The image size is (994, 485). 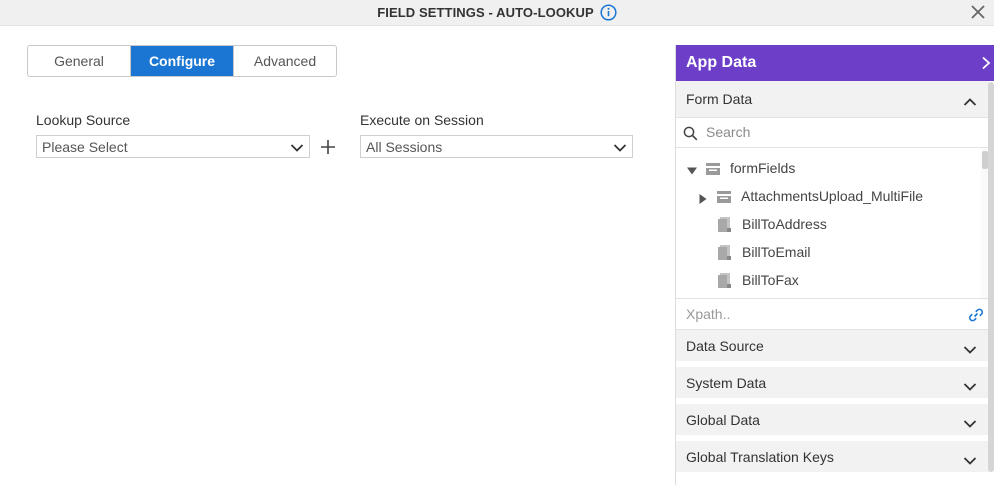 I want to click on tab-advanced: Advanced, so click(x=284, y=61).